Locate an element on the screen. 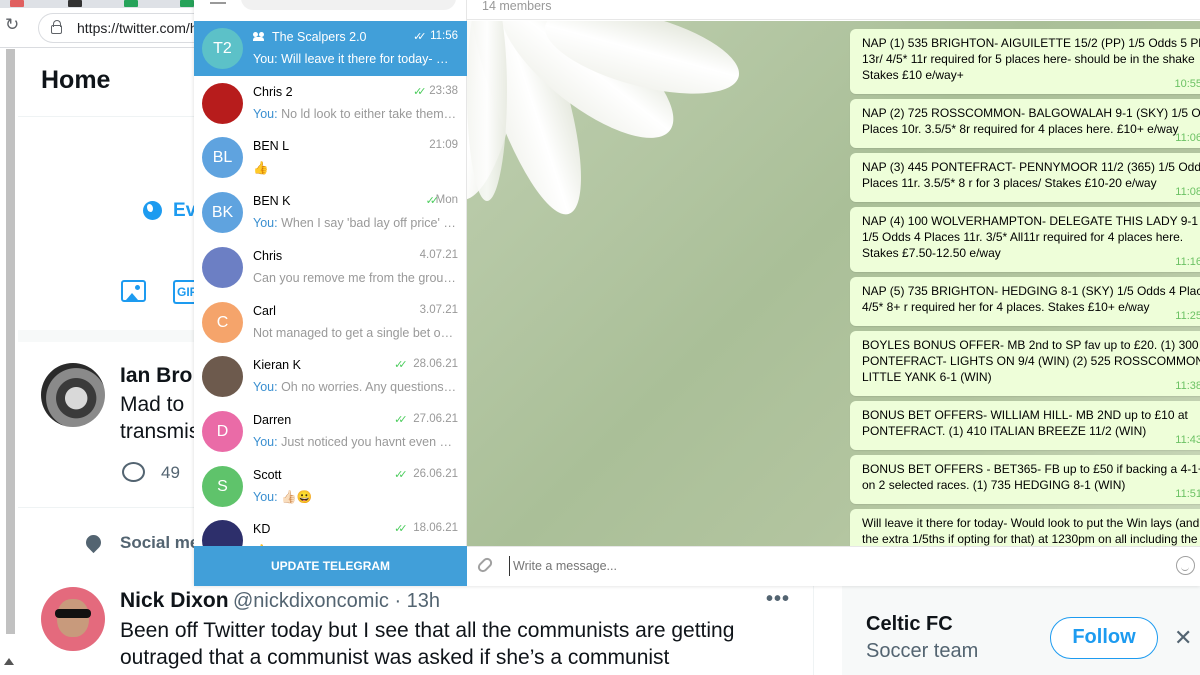  chat-time: 21:09 is located at coordinates (443, 145).